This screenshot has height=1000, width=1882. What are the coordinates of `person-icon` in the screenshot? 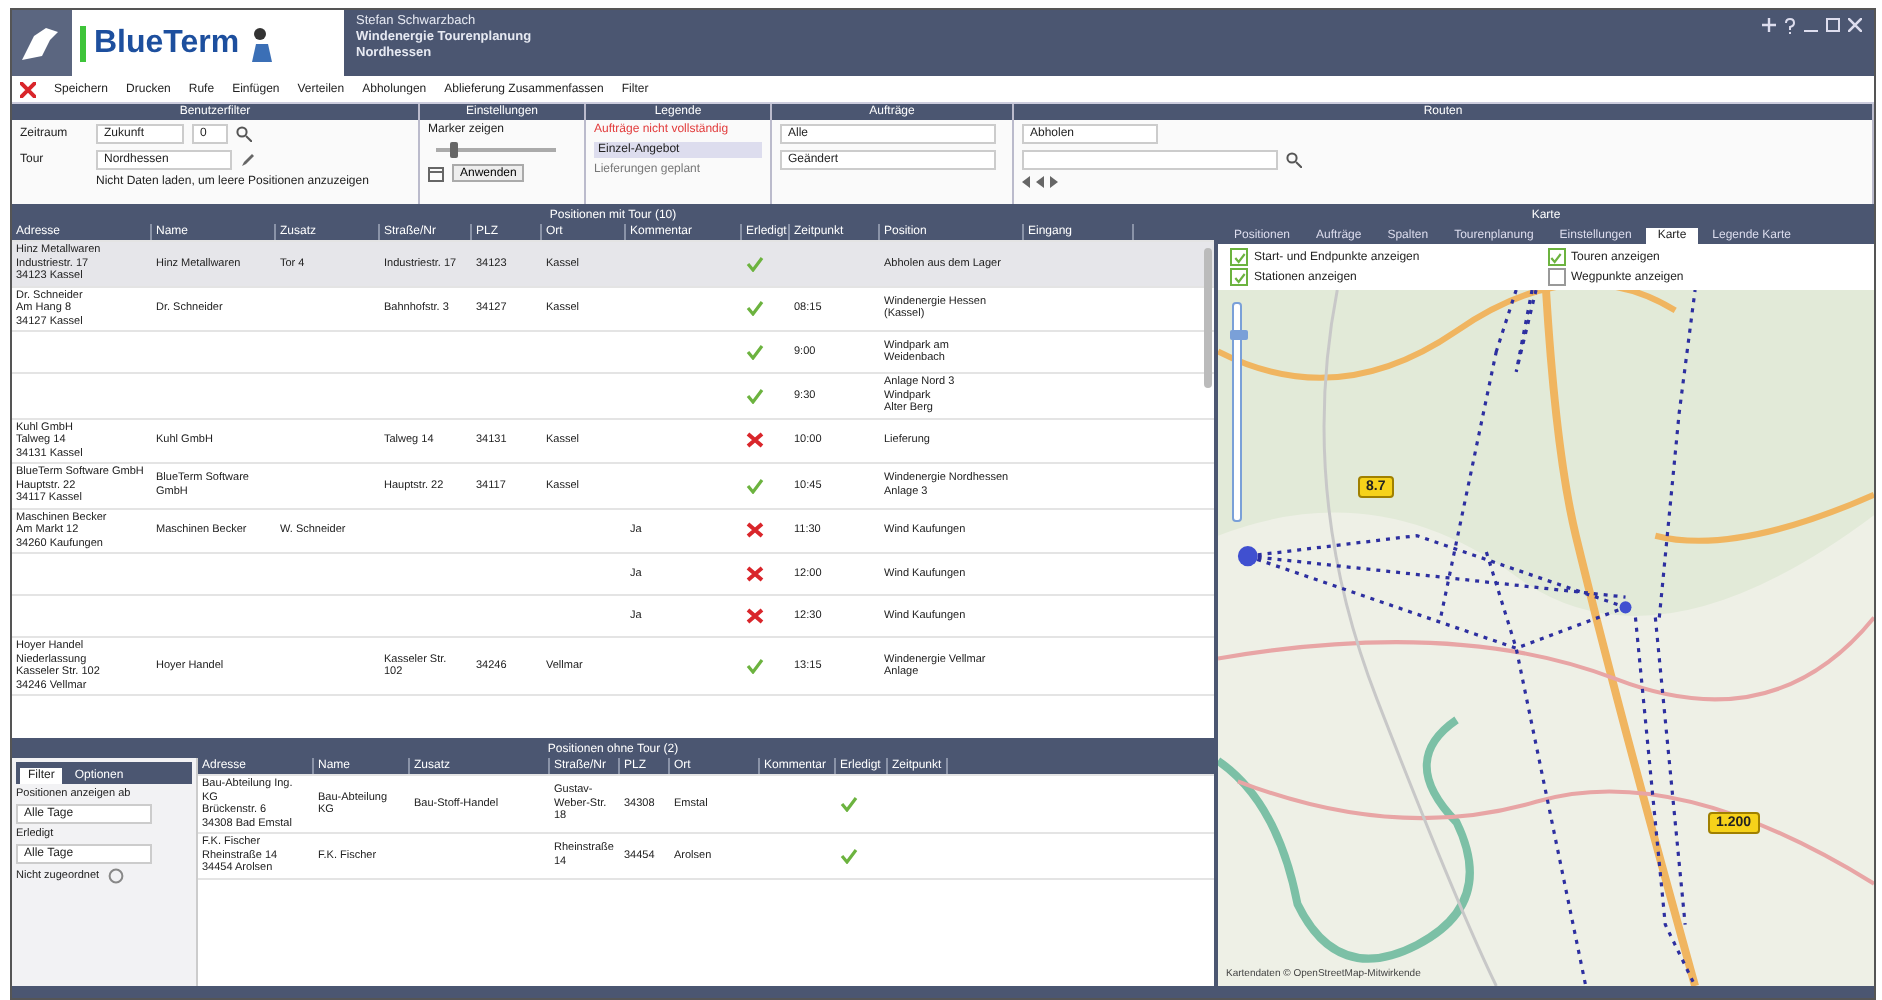 It's located at (261, 43).